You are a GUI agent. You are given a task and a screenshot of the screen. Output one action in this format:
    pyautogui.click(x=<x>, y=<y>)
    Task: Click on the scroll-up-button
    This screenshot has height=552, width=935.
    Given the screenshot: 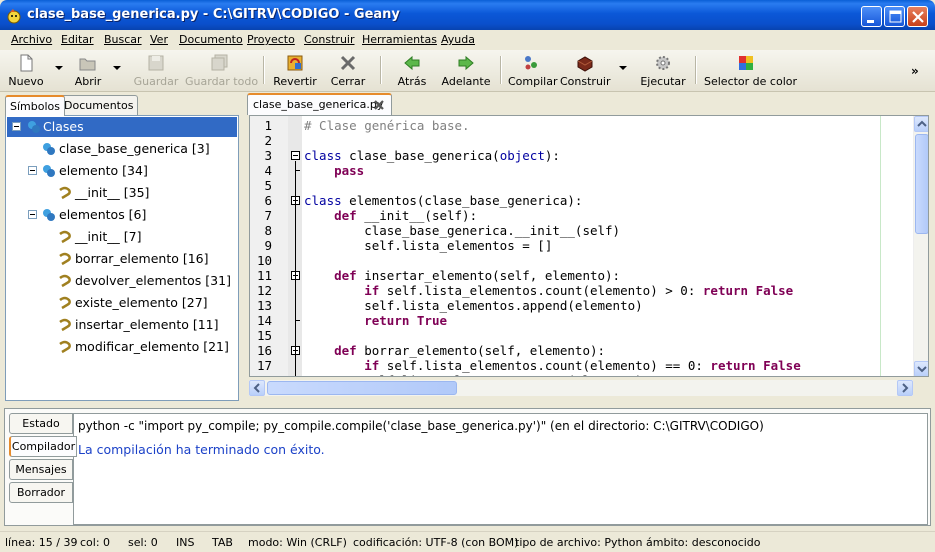 What is the action you would take?
    pyautogui.click(x=921, y=124)
    